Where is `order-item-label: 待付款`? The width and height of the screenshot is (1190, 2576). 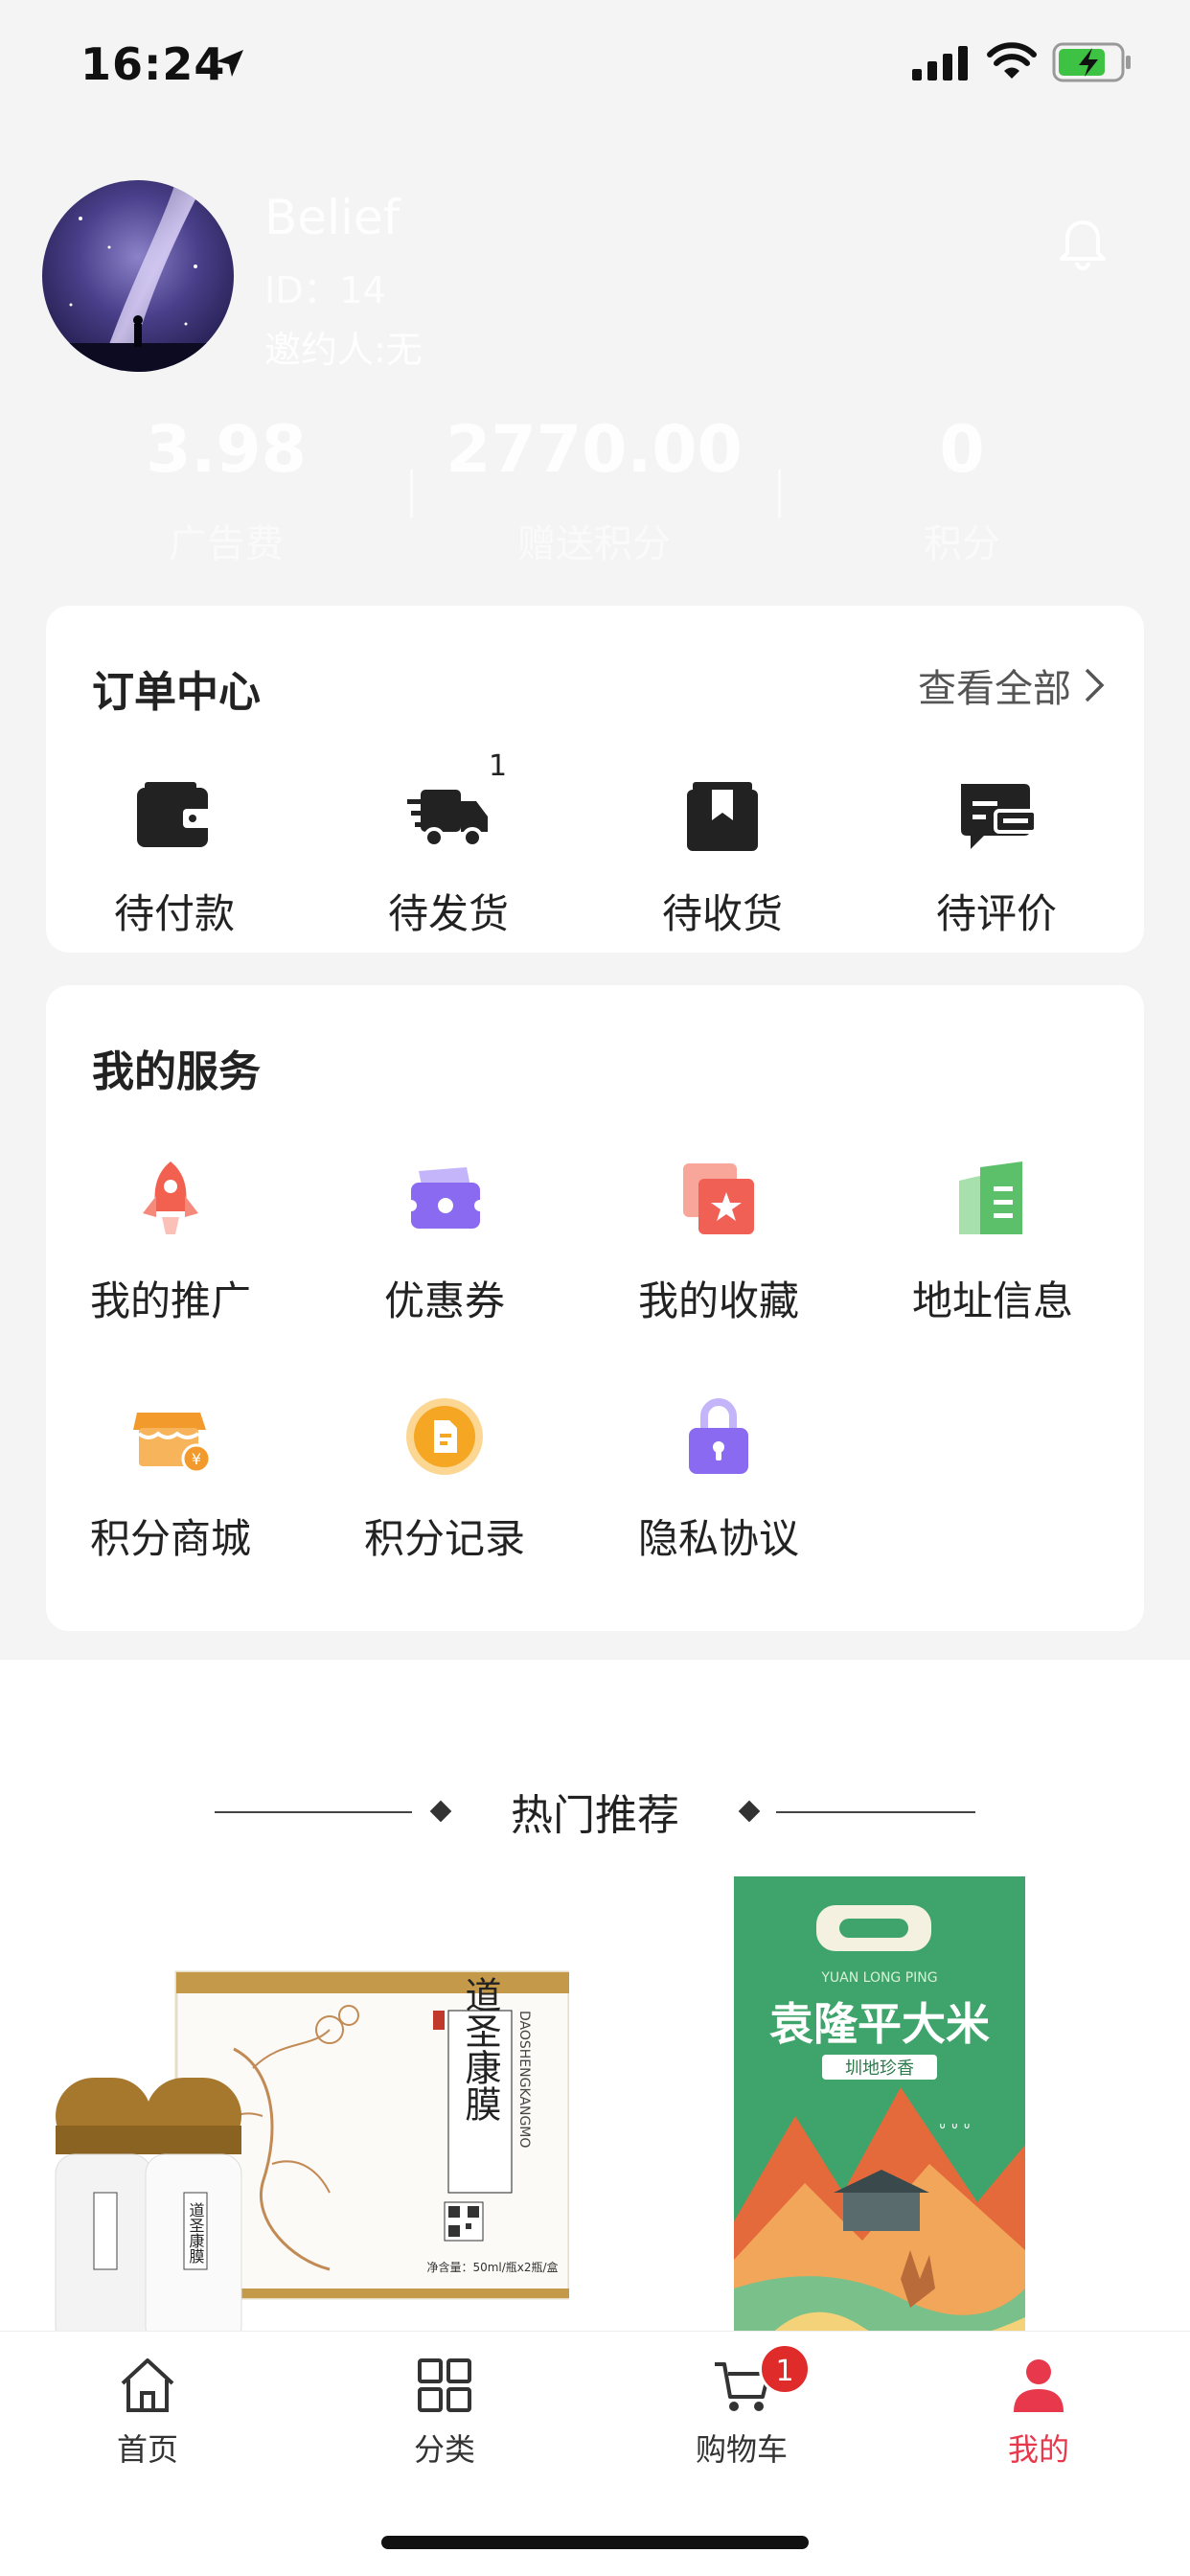
order-item-label: 待付款 is located at coordinates (174, 913).